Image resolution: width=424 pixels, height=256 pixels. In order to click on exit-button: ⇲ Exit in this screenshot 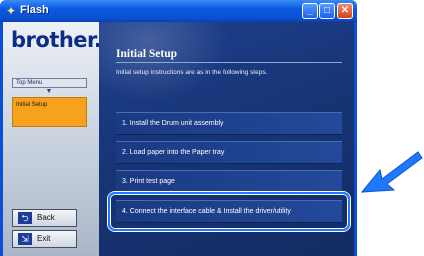, I will do `click(44, 239)`.